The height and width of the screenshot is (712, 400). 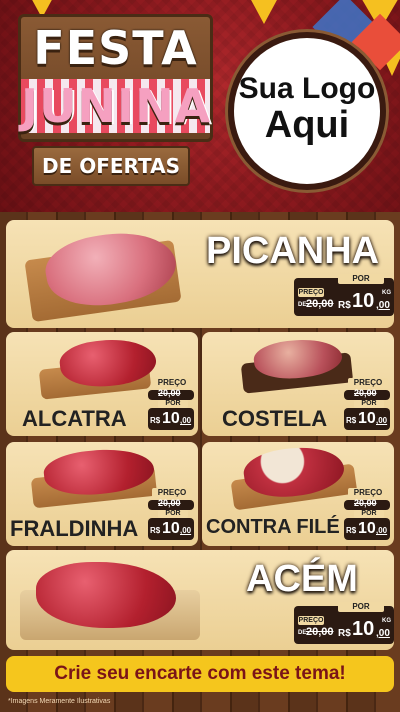 What do you see at coordinates (264, 12) in the screenshot?
I see `bunting-flag` at bounding box center [264, 12].